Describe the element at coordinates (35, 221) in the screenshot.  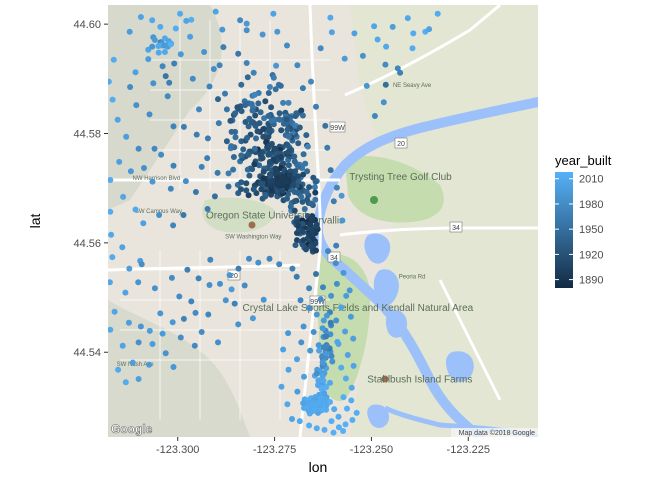
I see `y-axis-title: lat` at that location.